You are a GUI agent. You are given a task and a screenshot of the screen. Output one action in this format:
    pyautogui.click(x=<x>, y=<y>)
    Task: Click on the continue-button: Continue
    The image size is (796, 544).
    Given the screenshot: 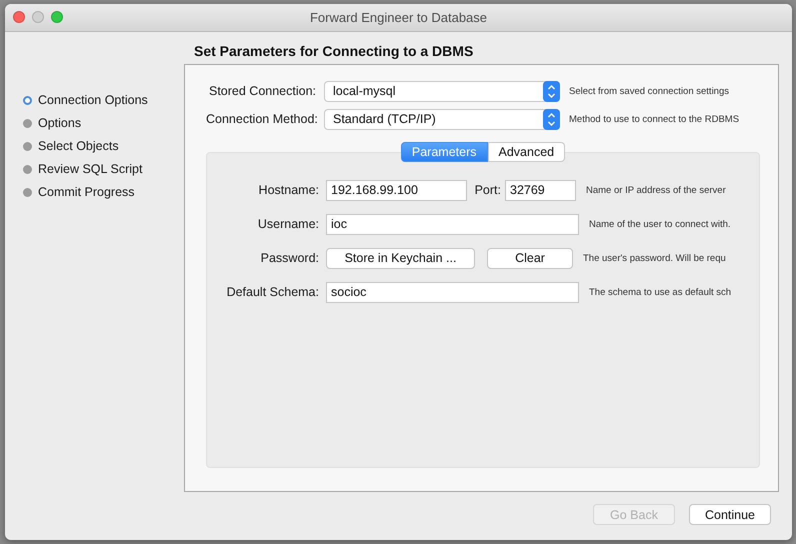 What is the action you would take?
    pyautogui.click(x=730, y=514)
    